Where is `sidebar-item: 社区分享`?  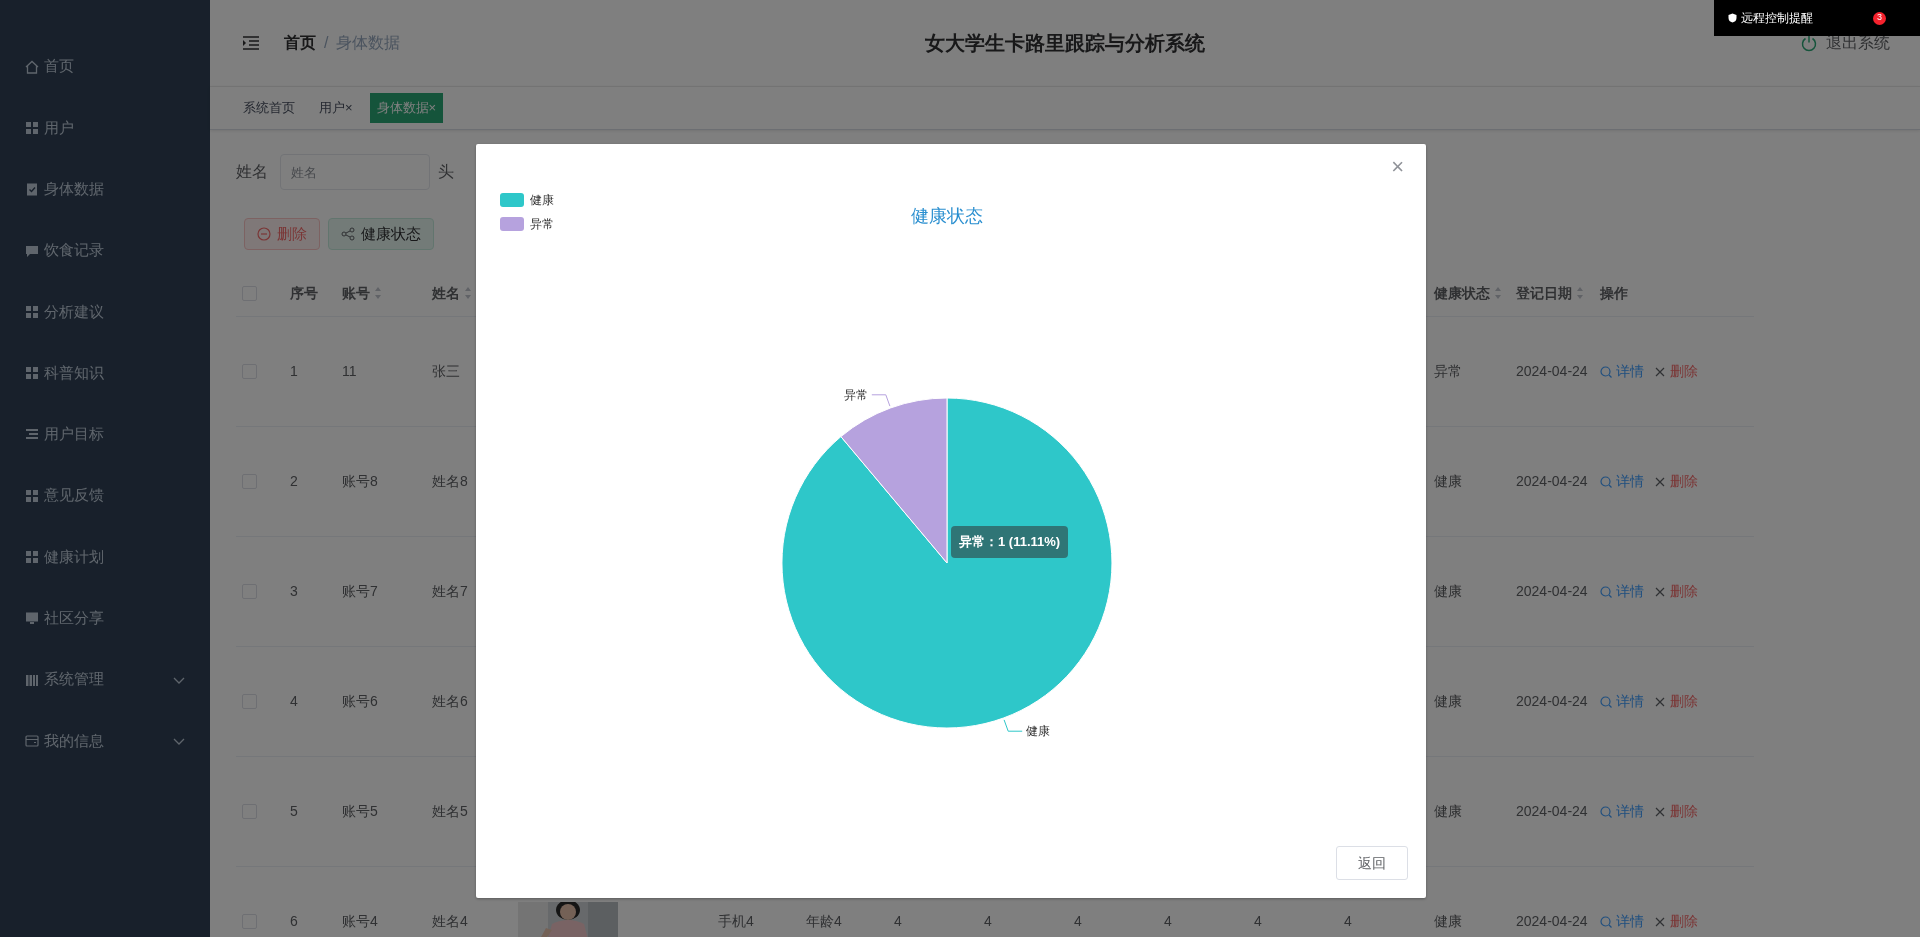 sidebar-item: 社区分享 is located at coordinates (105, 618).